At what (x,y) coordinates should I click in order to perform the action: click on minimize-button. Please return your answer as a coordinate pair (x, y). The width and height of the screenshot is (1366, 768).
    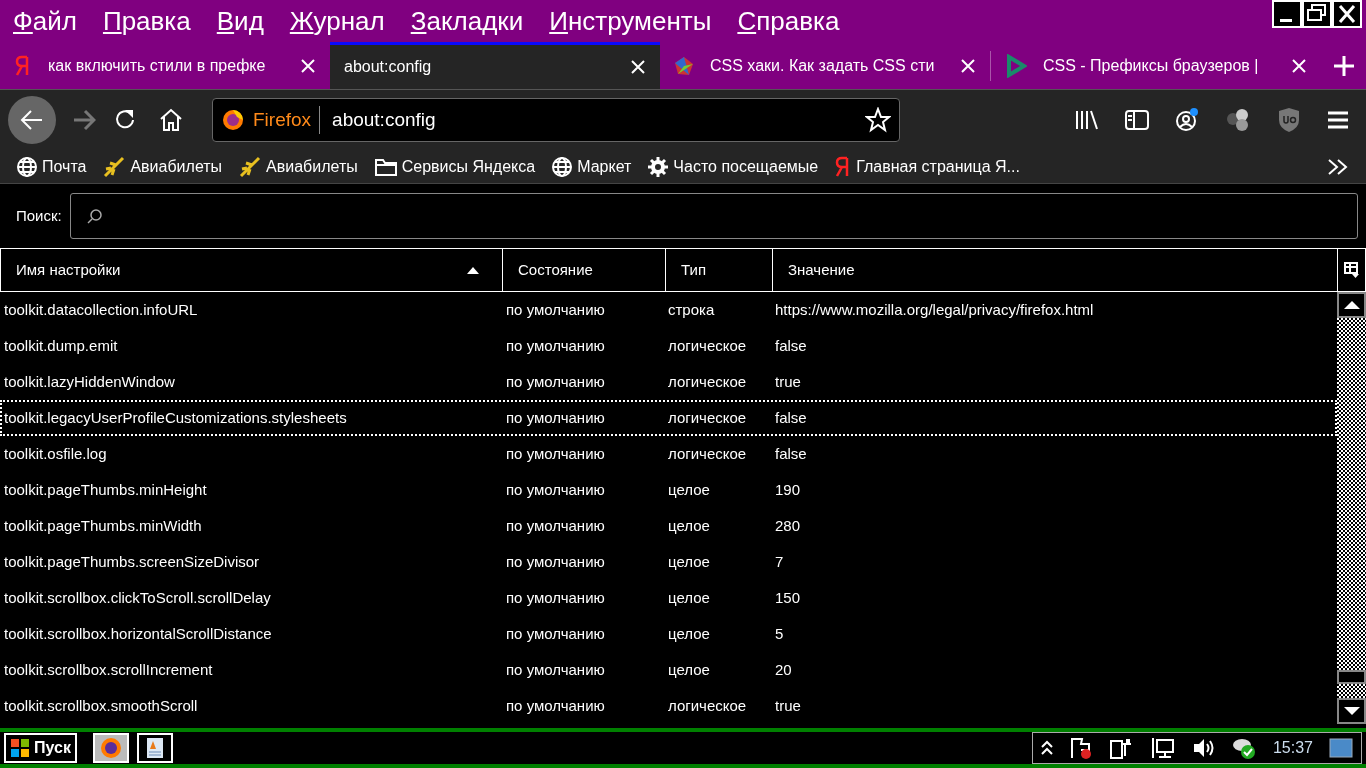
    Looking at the image, I should click on (1287, 14).